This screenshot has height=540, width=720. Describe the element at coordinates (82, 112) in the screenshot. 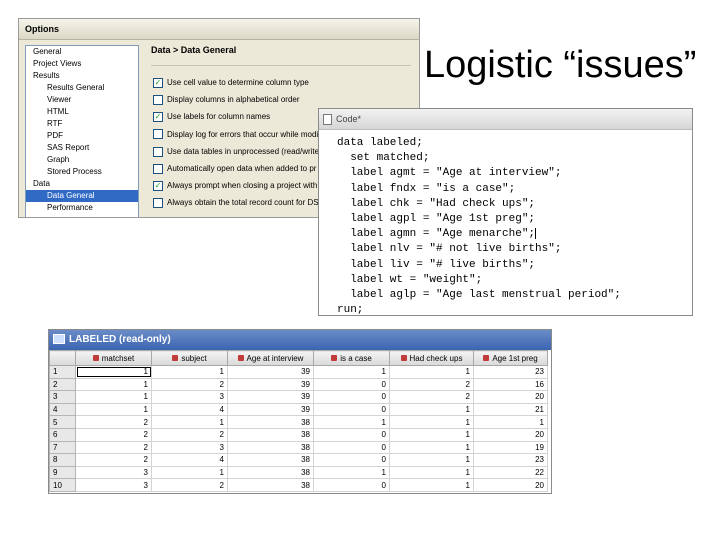

I see `tree-item: HTML` at that location.